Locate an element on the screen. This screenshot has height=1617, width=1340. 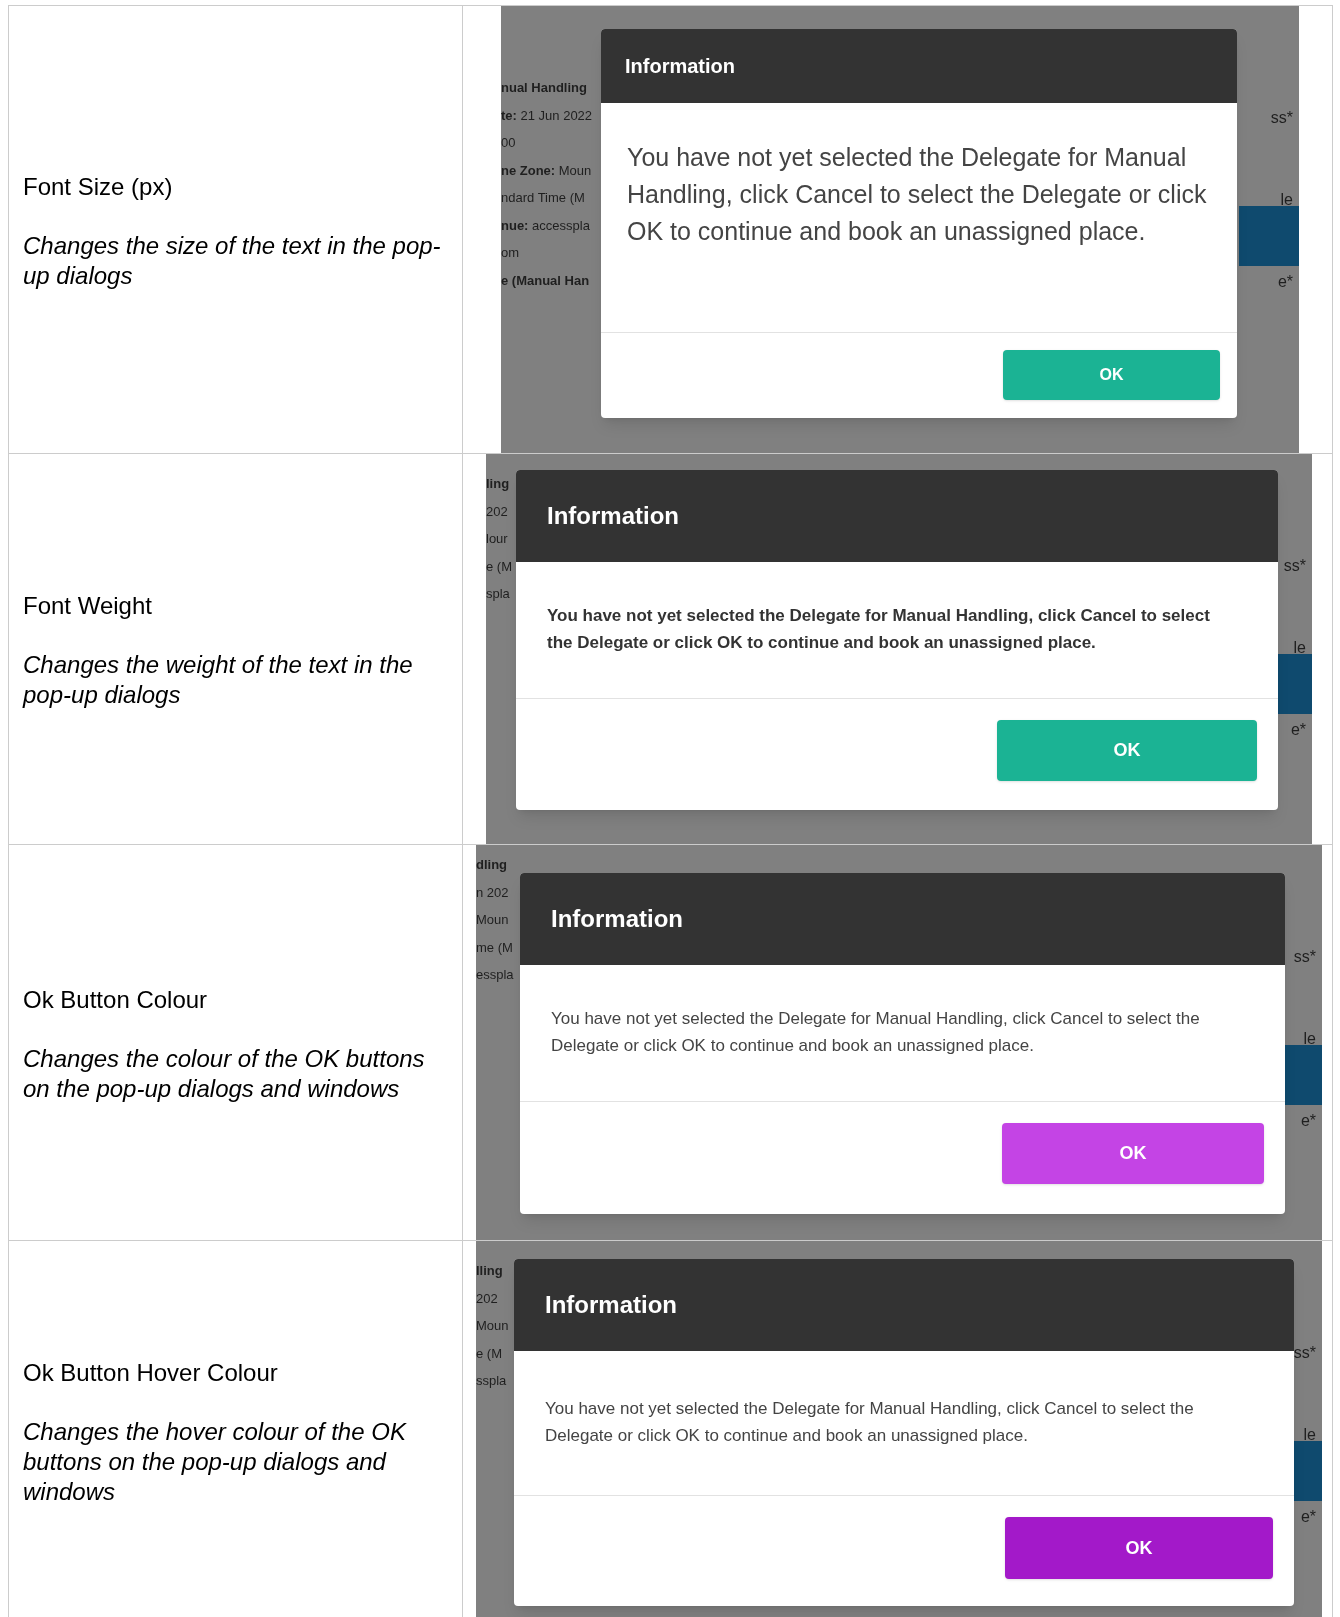
text-fragment: sspla is located at coordinates (492, 1381).